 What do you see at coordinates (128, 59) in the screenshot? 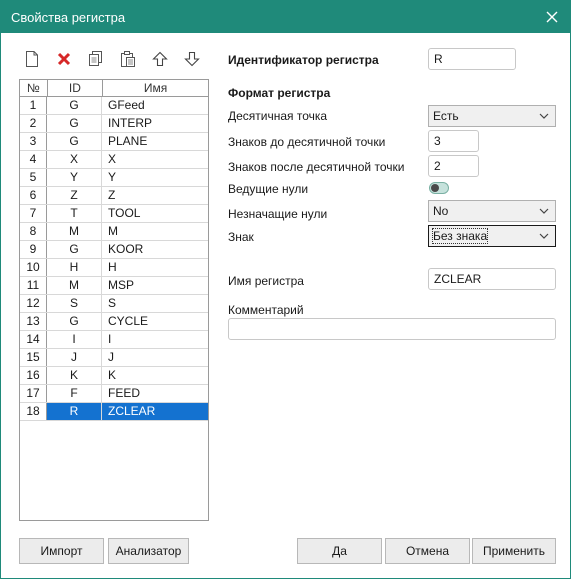
I see `paste-icon` at bounding box center [128, 59].